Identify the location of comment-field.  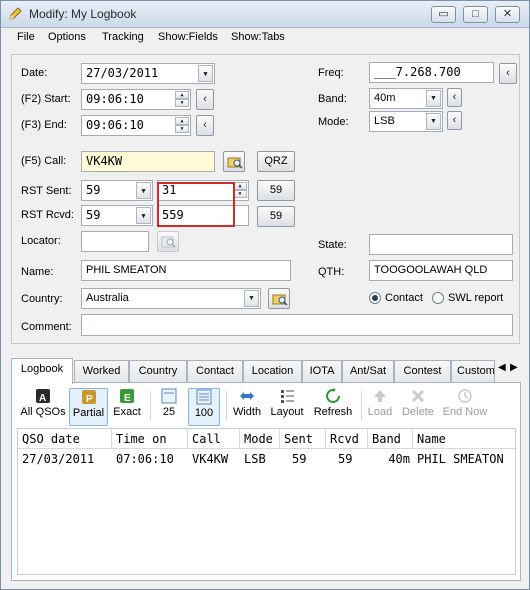
(297, 325).